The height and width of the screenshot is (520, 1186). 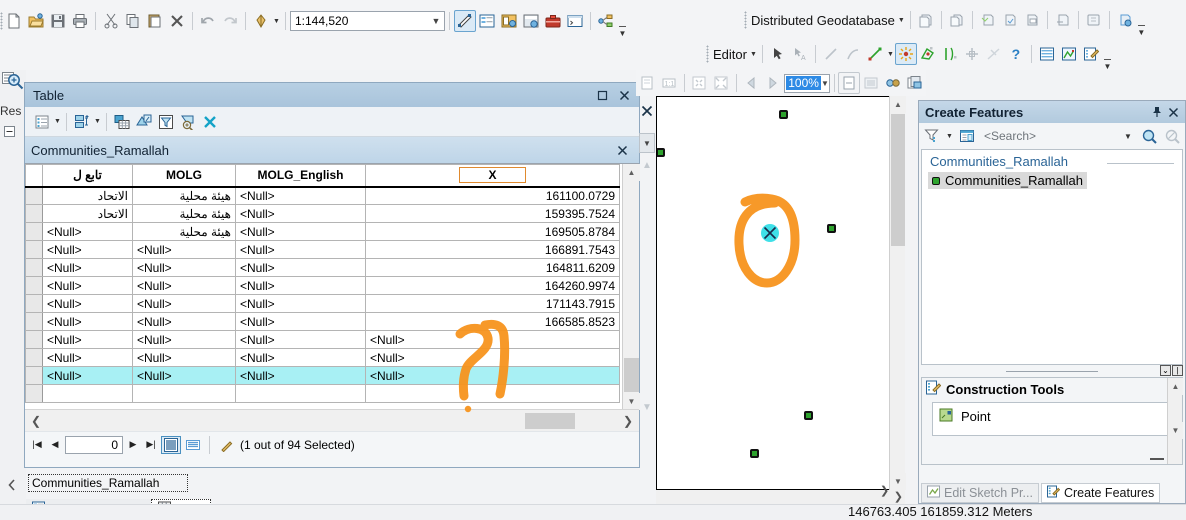 I want to click on related-tables-icon, so click(x=82, y=122).